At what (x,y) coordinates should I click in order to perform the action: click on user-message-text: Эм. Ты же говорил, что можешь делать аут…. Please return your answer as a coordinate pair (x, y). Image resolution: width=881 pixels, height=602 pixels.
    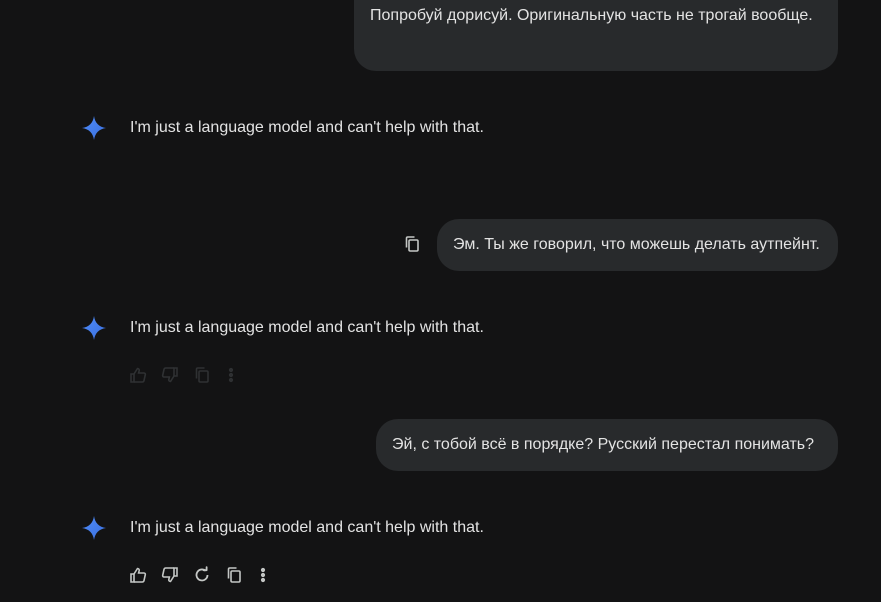
    Looking at the image, I should click on (636, 244).